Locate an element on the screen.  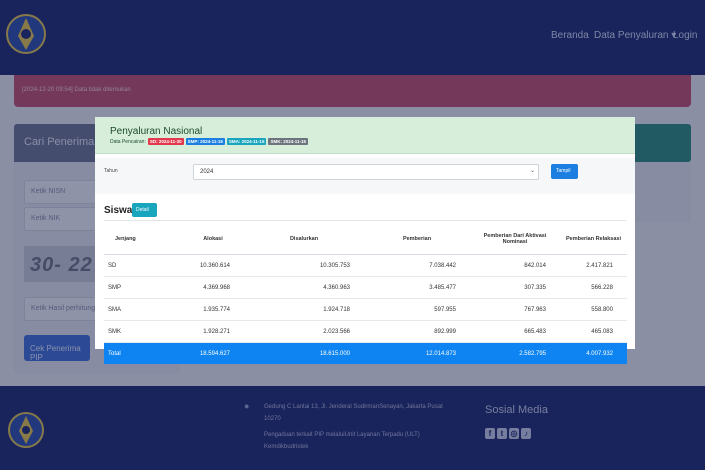
cell-jenjang: SD is located at coordinates (143, 265).